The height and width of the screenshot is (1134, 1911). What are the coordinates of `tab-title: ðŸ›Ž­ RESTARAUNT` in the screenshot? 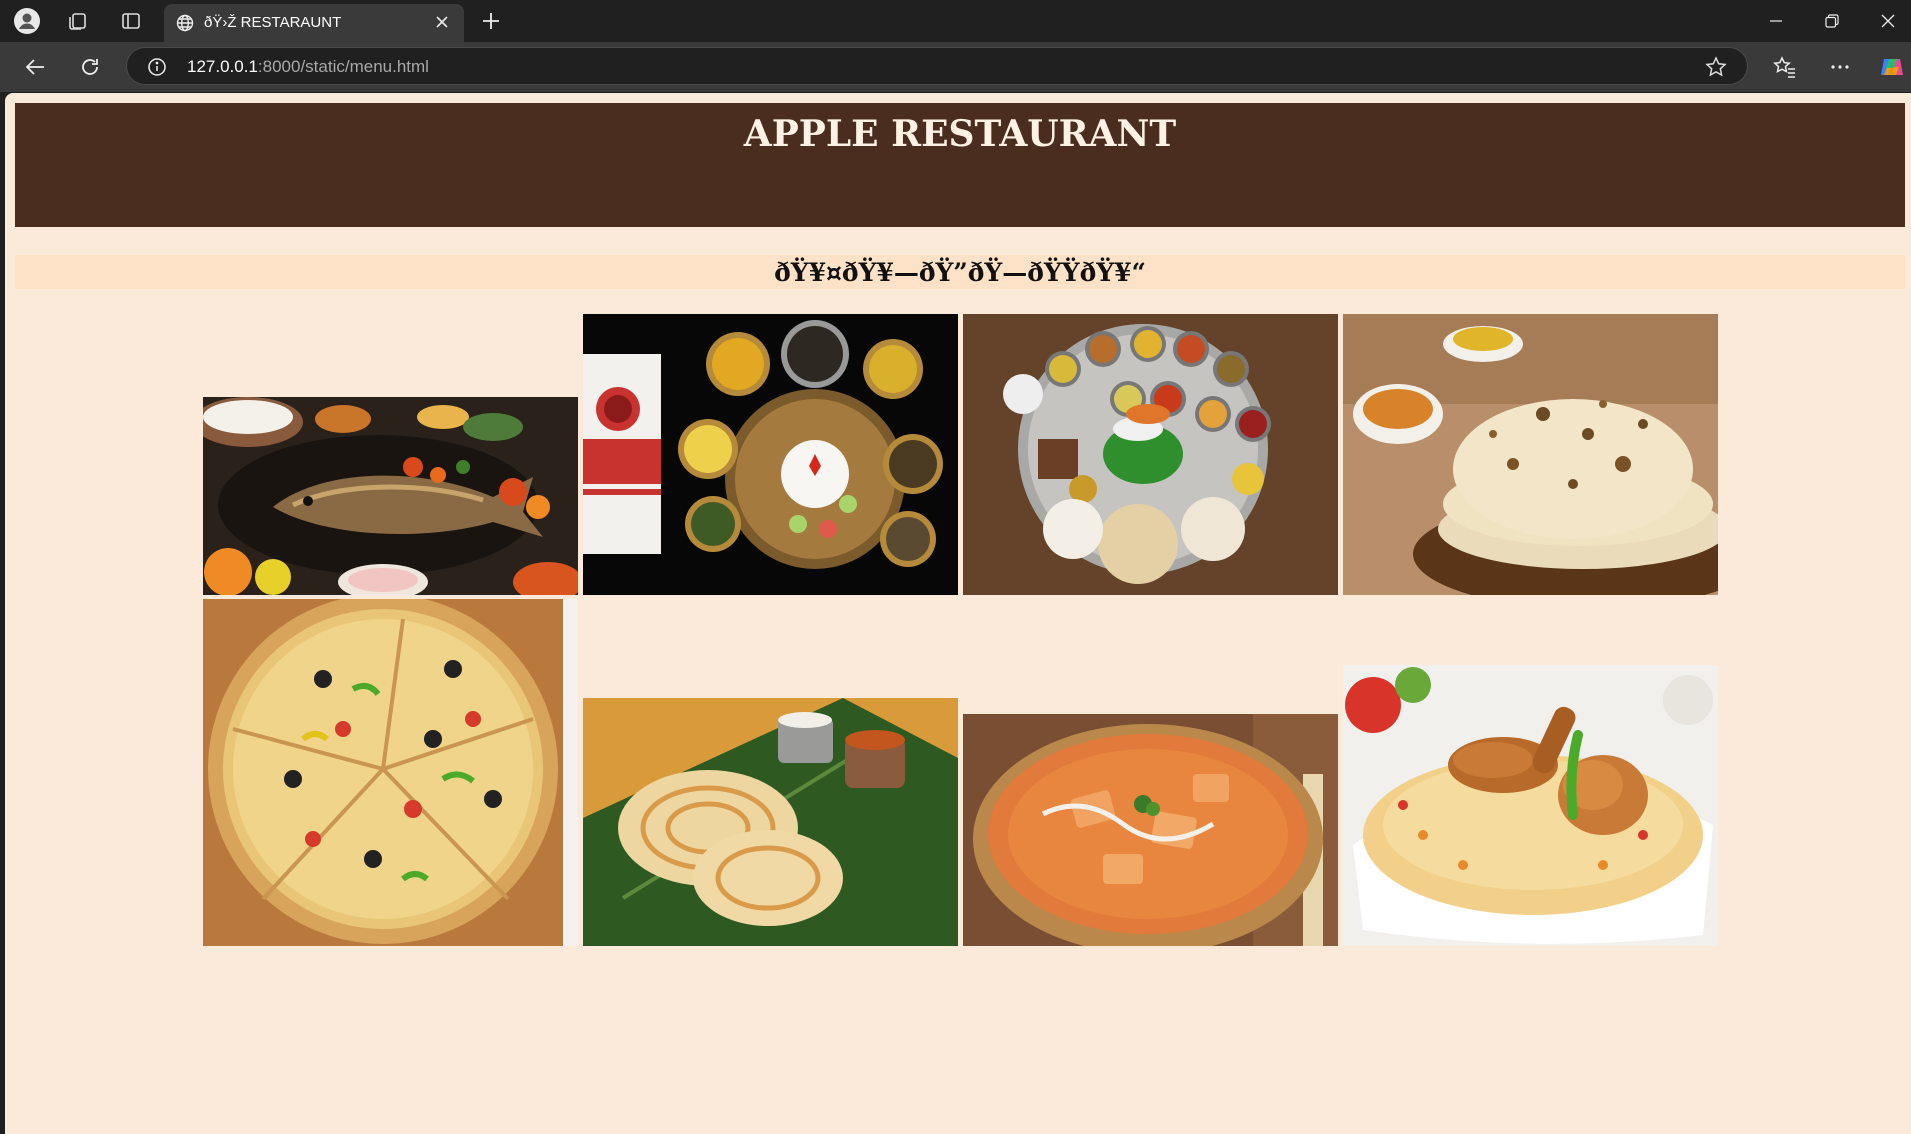 It's located at (273, 22).